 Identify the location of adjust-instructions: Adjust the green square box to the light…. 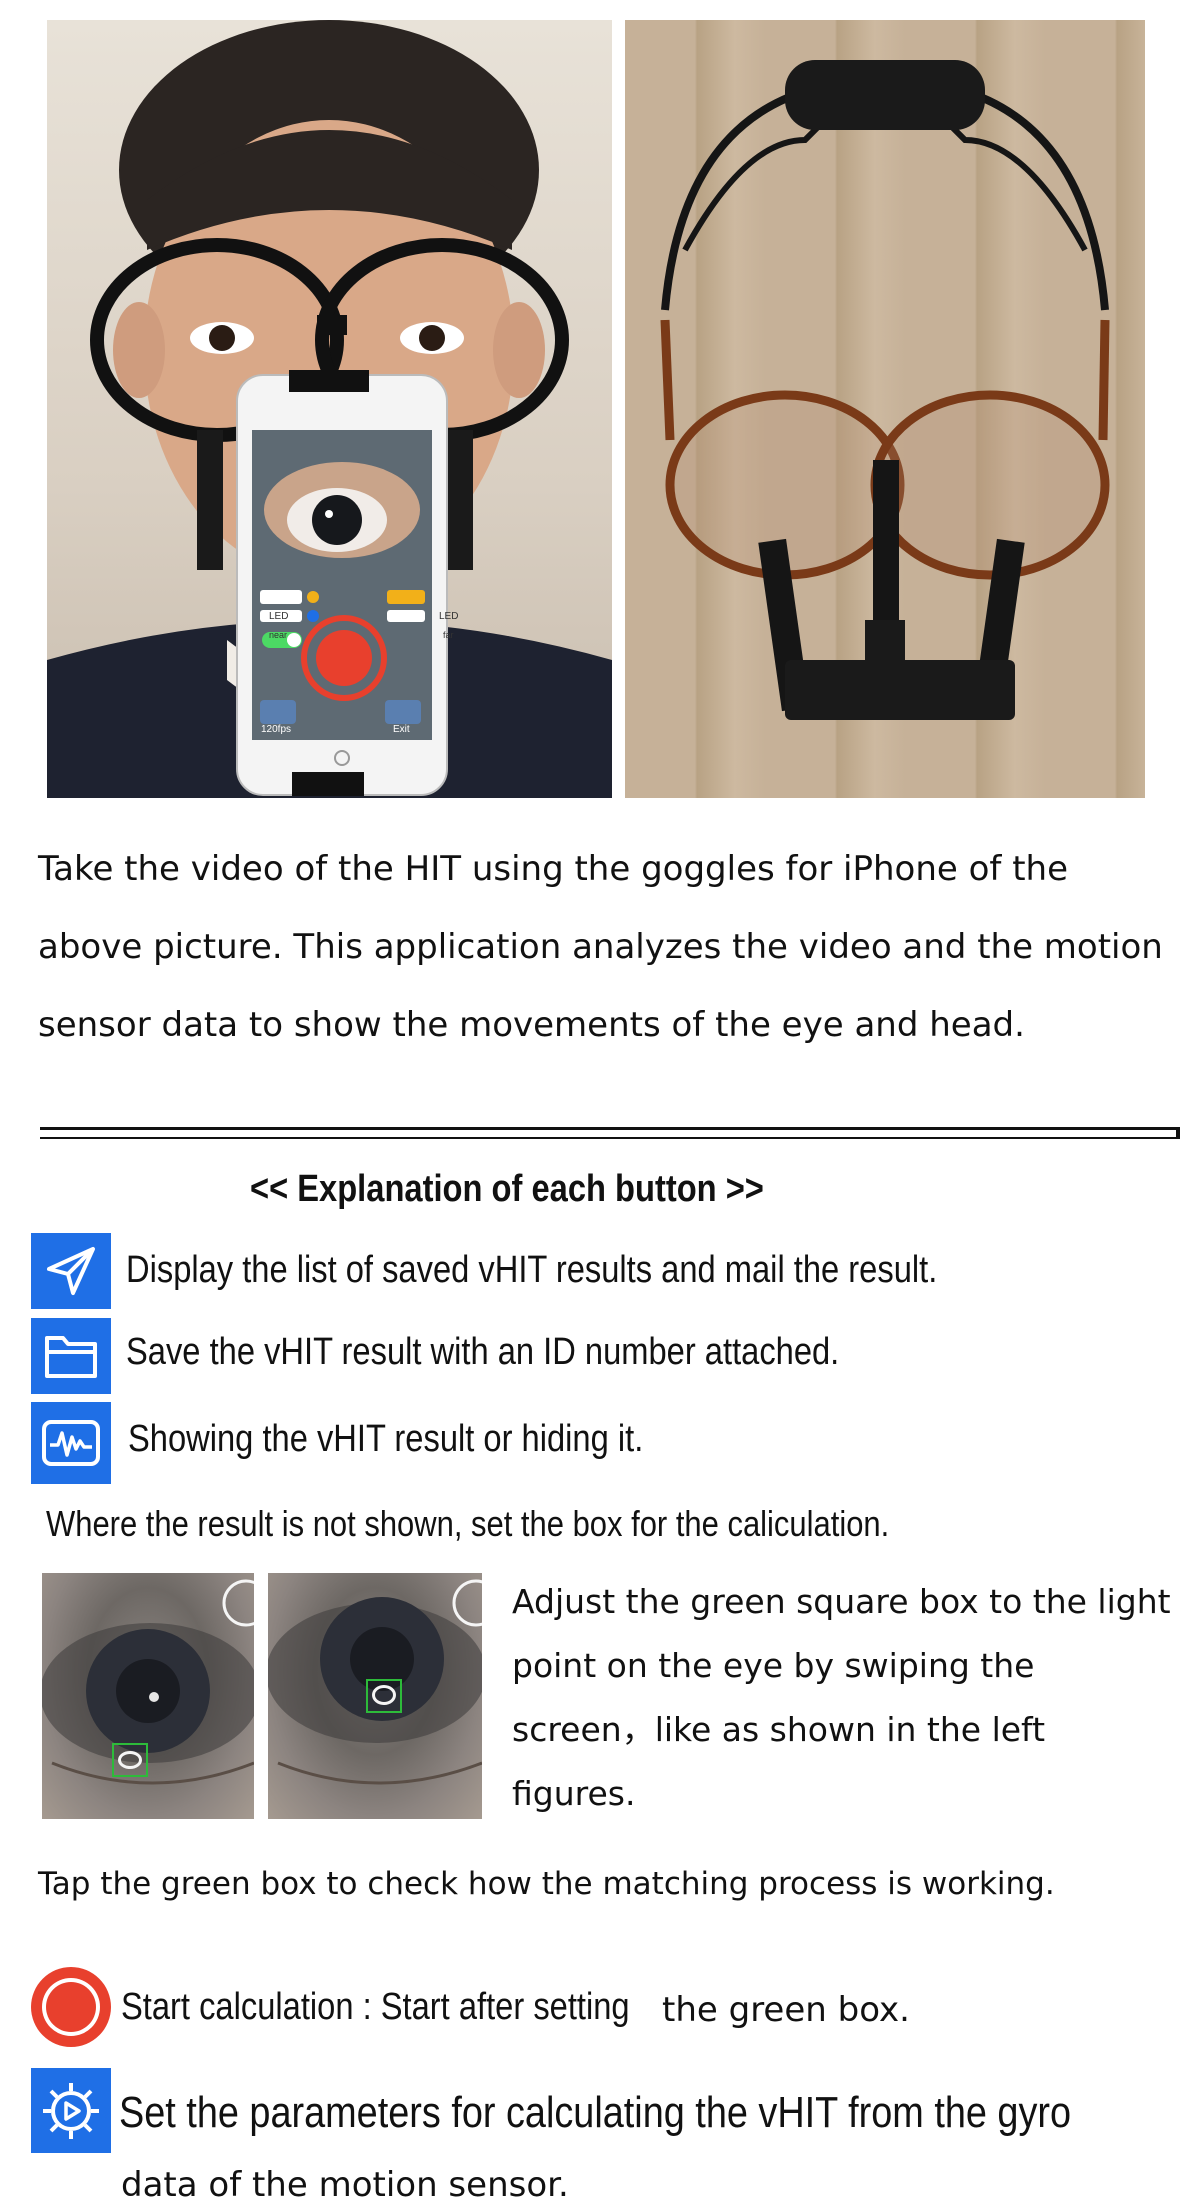
(841, 1697).